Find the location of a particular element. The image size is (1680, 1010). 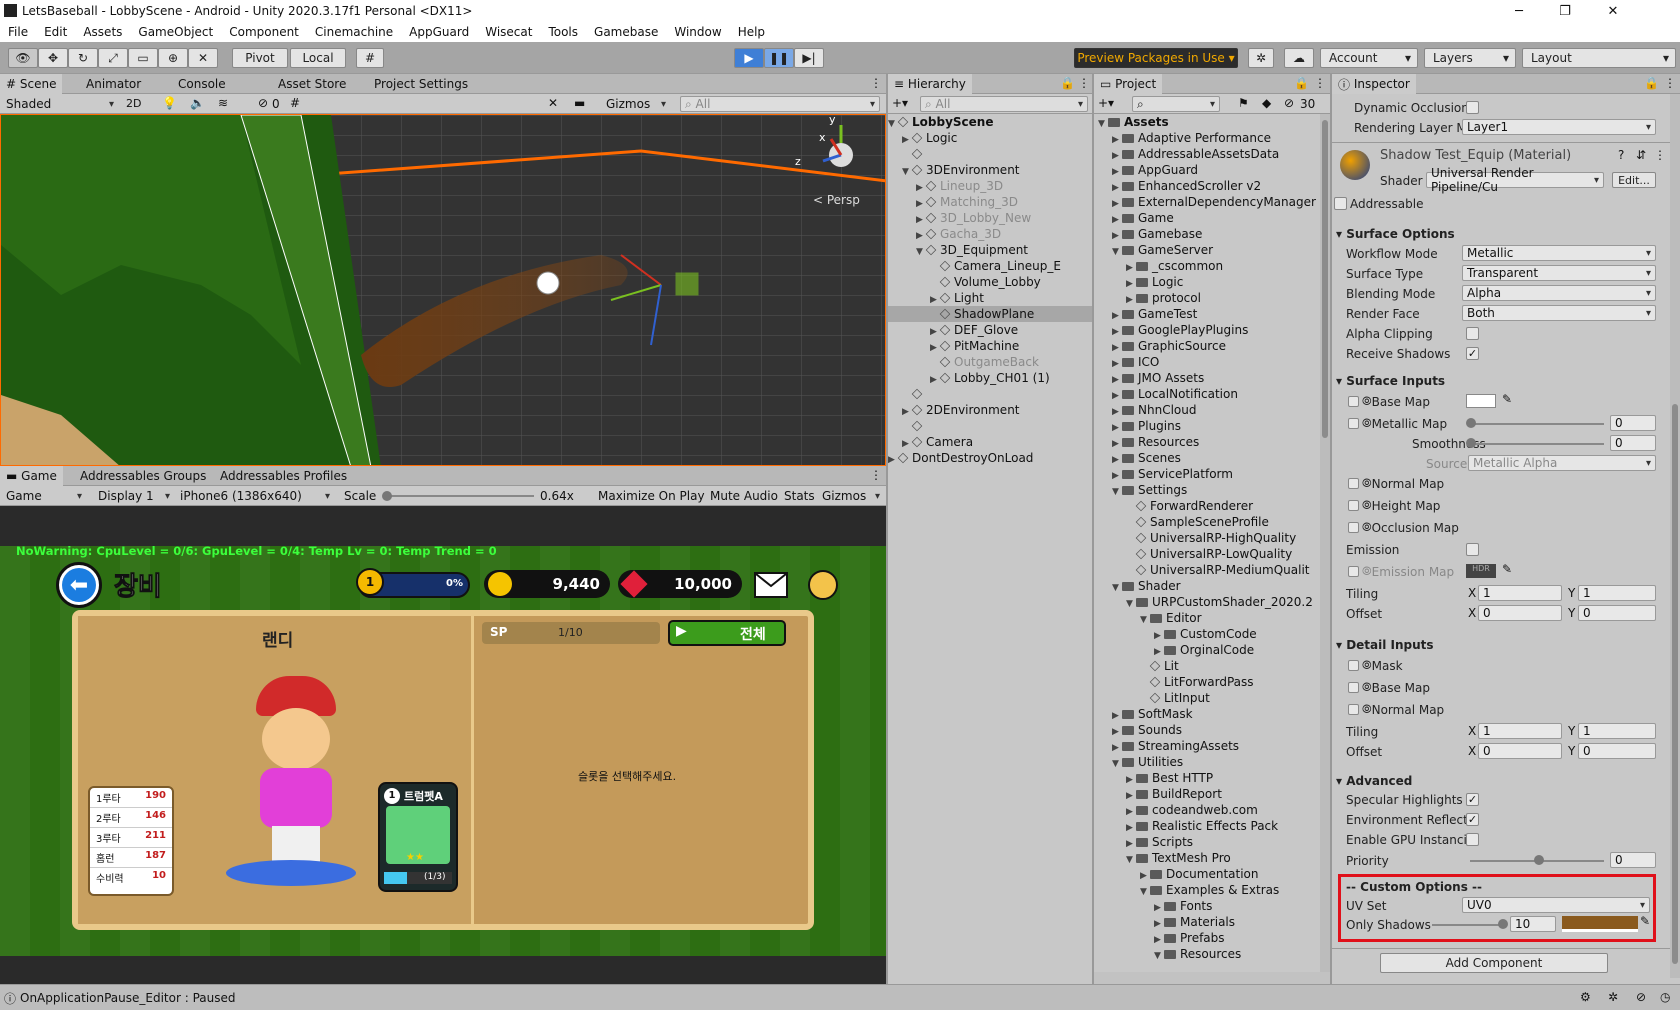

project-item: ▼ TextMesh Pro is located at coordinates (1207, 858).